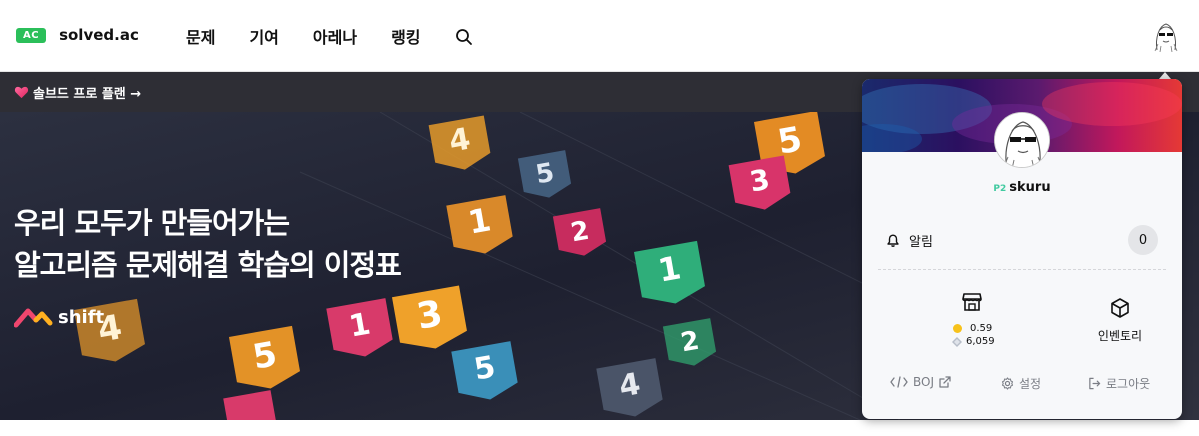  I want to click on user-avatar-button, so click(1166, 36).